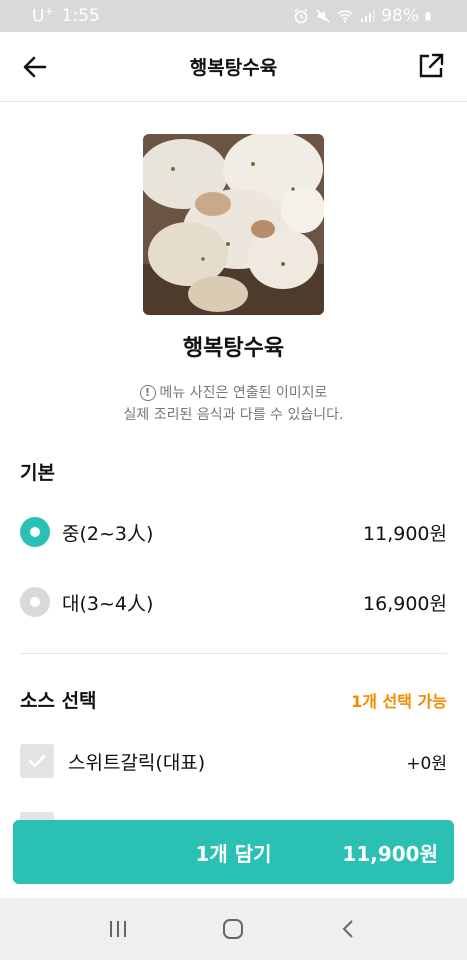  Describe the element at coordinates (428, 16) in the screenshot. I see `battery-icon` at that location.